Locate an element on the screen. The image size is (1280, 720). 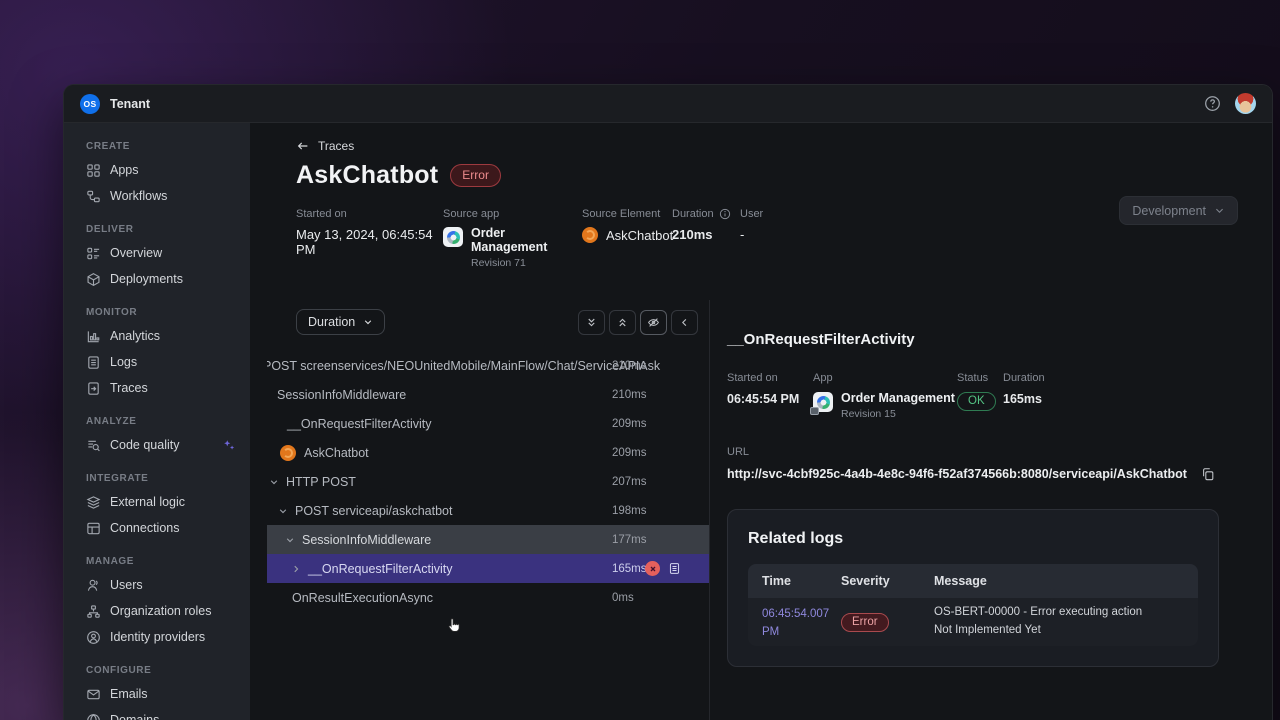
section-title-deliver: DELIVER is located at coordinates (110, 229).